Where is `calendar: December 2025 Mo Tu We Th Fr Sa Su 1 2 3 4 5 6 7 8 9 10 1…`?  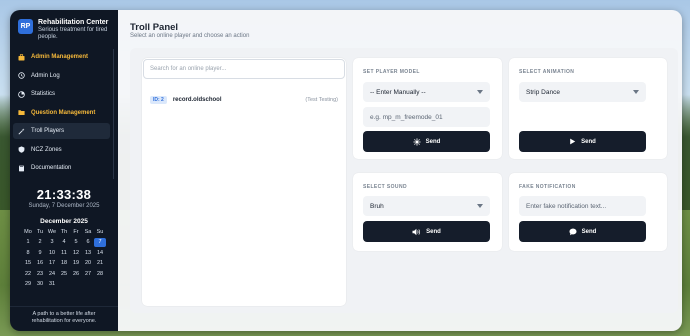 calendar: December 2025 Mo Tu We Th Fr Sa Su 1 2 3 4 5 6 7 8 9 10 1… is located at coordinates (64, 253).